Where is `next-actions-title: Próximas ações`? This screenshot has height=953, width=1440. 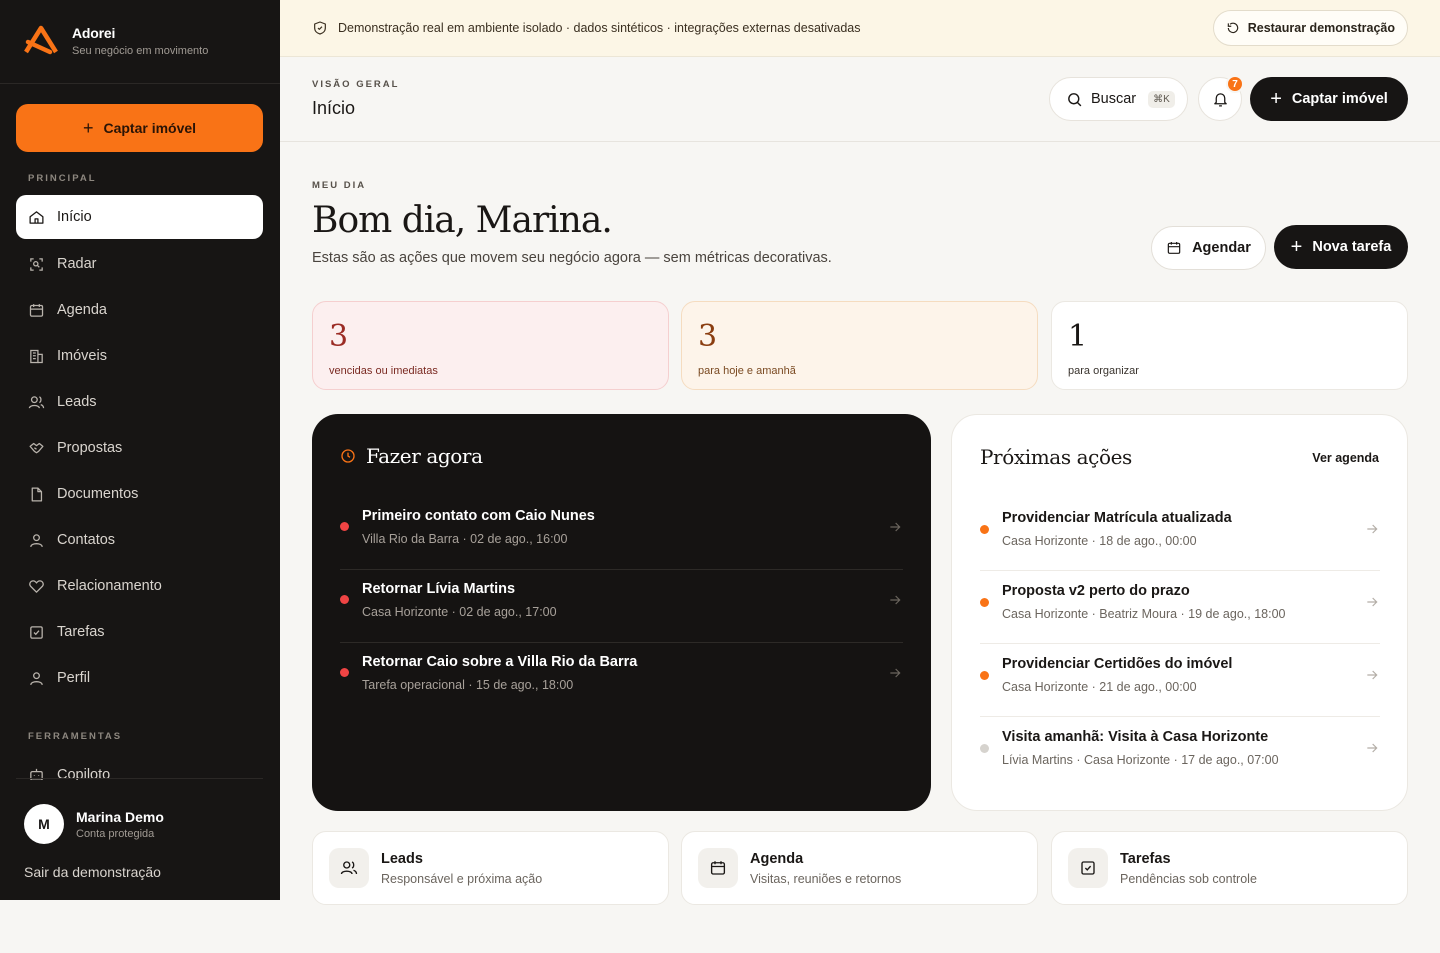 next-actions-title: Próximas ações is located at coordinates (1056, 457).